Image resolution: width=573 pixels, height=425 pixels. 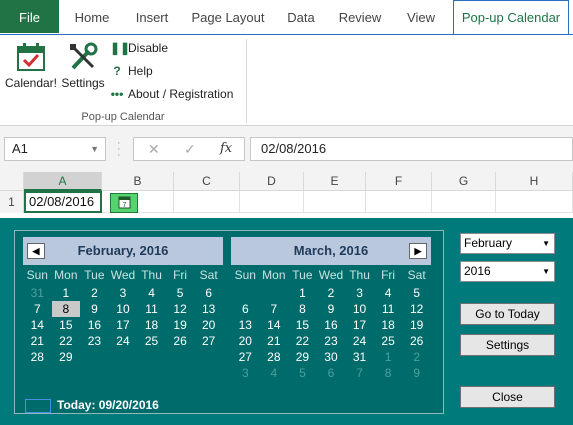 I want to click on cell-c1, so click(x=207, y=202).